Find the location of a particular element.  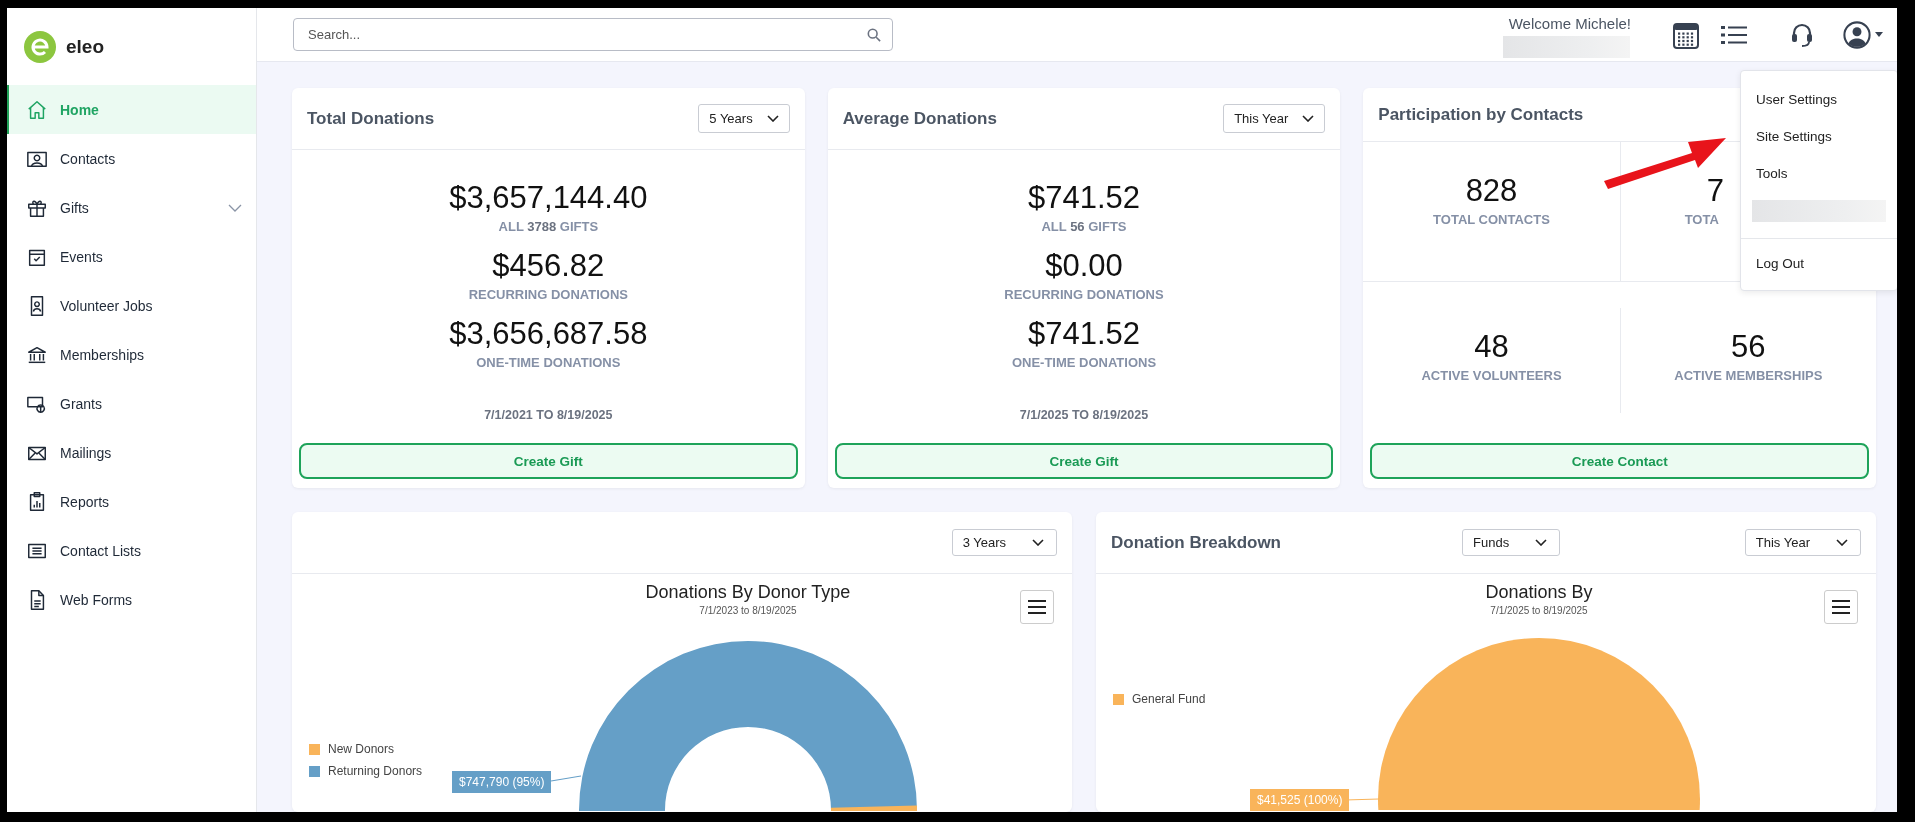

stat-label: TOTAL CONTACTS is located at coordinates (1491, 219).